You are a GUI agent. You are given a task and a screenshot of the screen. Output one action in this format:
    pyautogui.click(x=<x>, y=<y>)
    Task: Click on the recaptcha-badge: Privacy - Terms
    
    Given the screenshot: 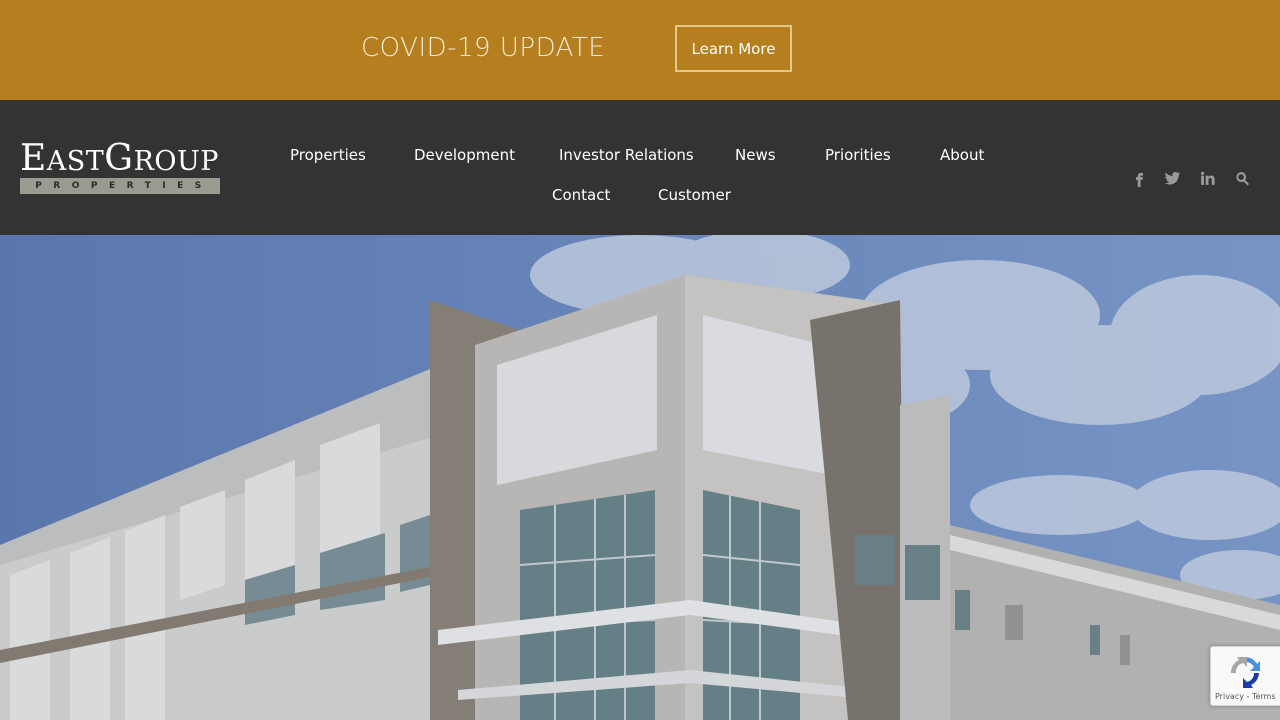 What is the action you would take?
    pyautogui.click(x=1245, y=676)
    